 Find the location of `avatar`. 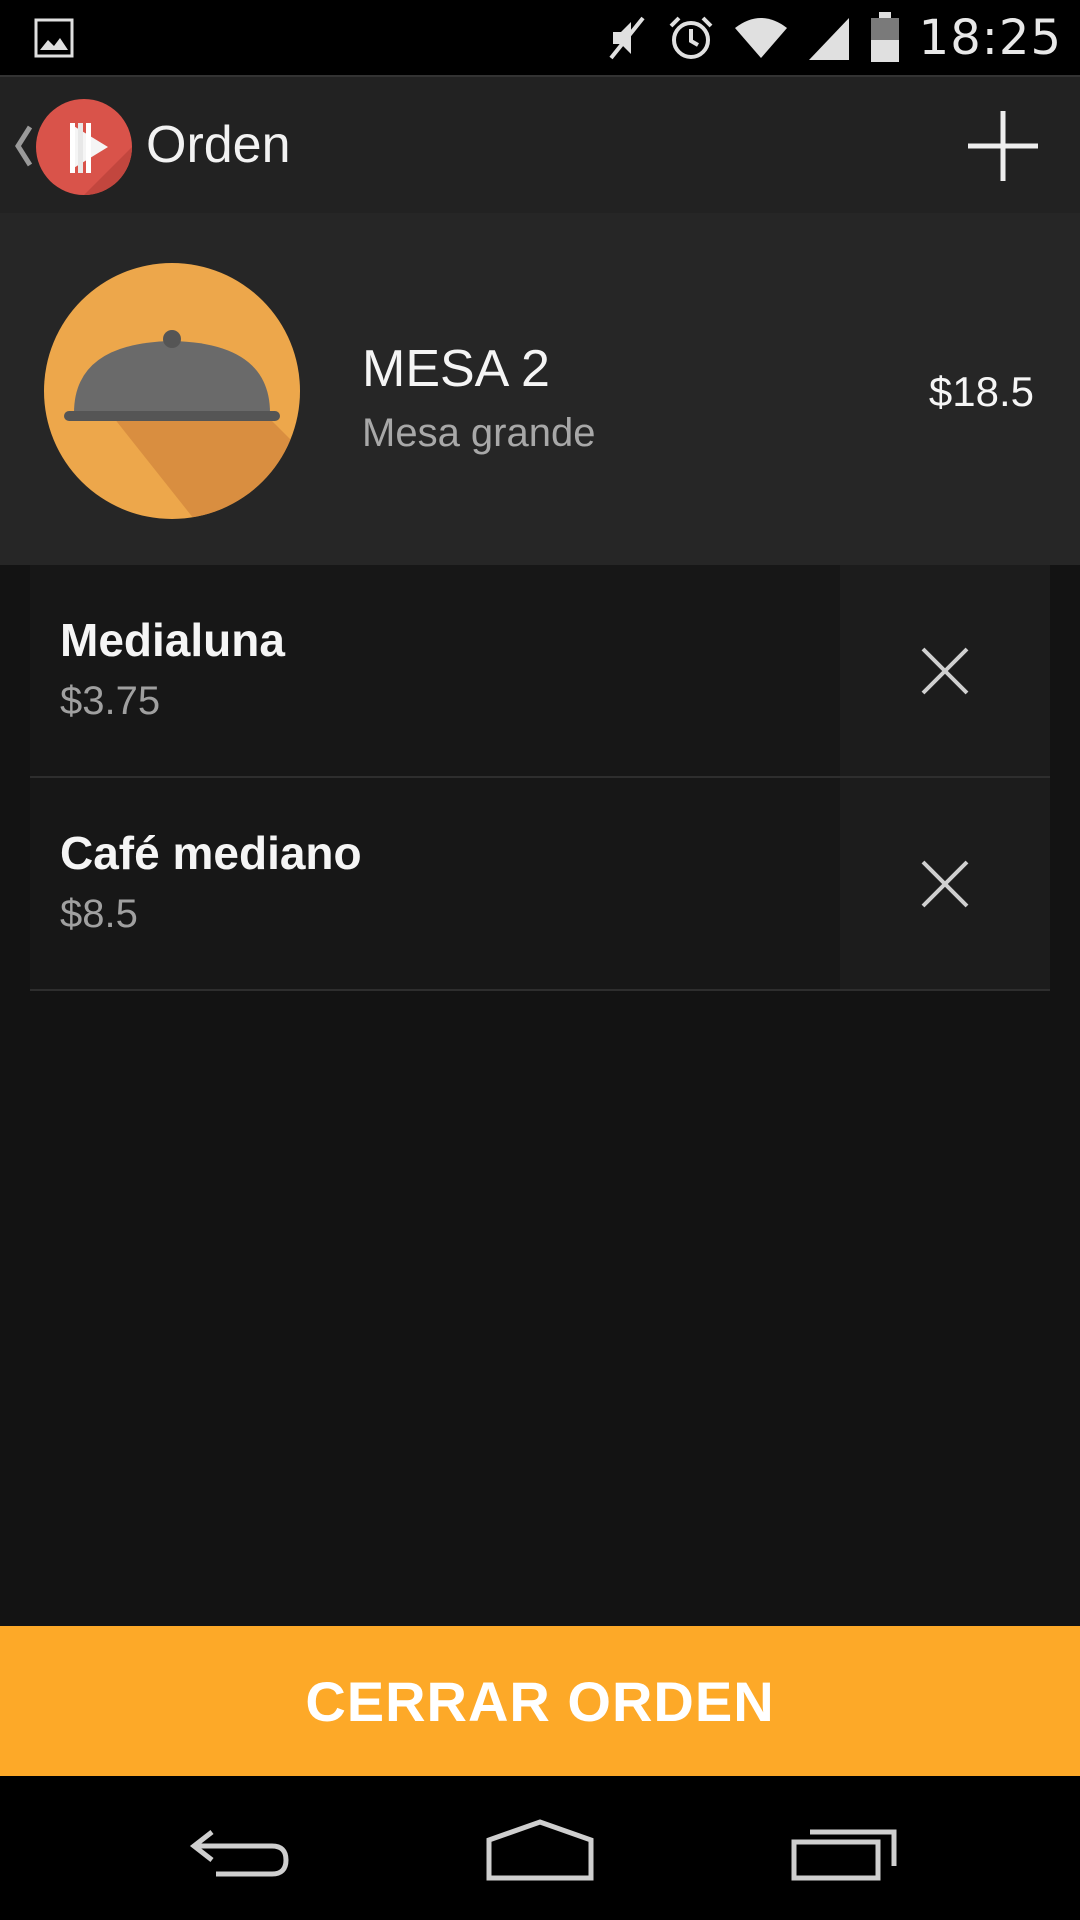

avatar is located at coordinates (172, 391).